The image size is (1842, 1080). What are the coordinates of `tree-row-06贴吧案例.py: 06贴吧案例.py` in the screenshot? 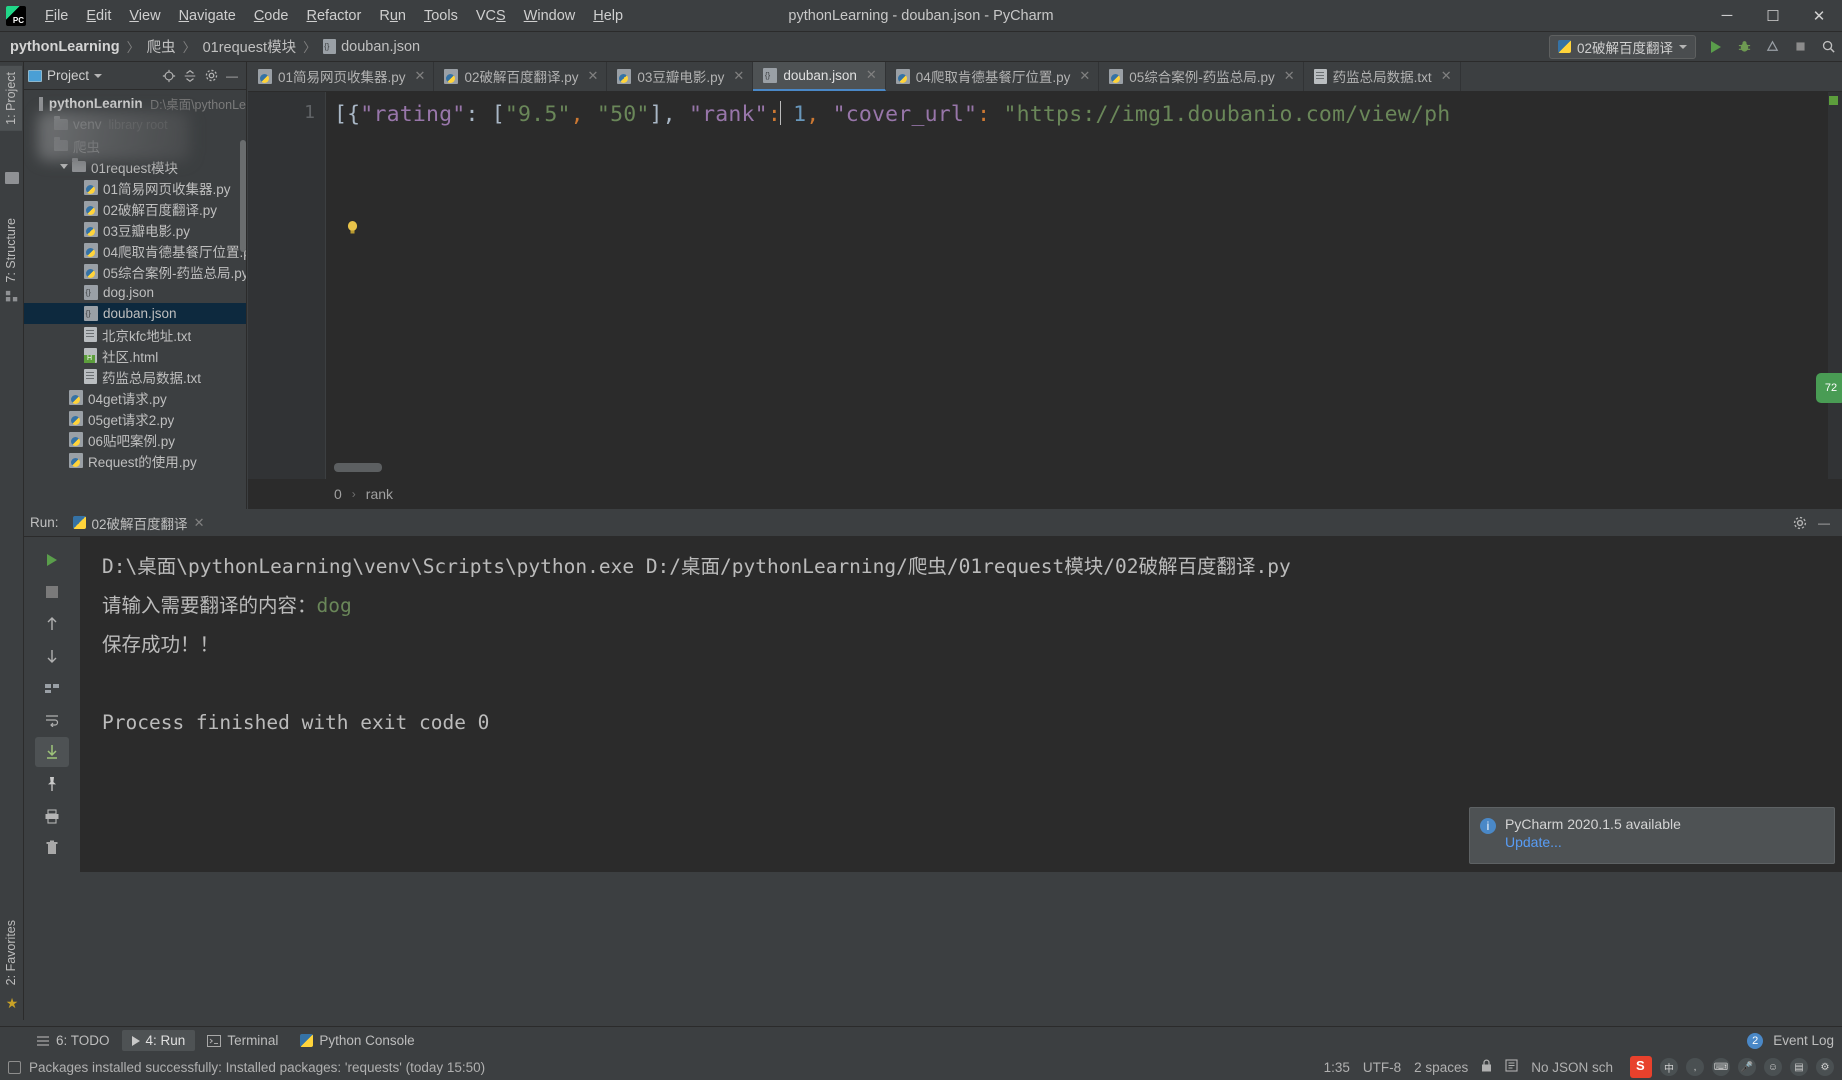 It's located at (135, 439).